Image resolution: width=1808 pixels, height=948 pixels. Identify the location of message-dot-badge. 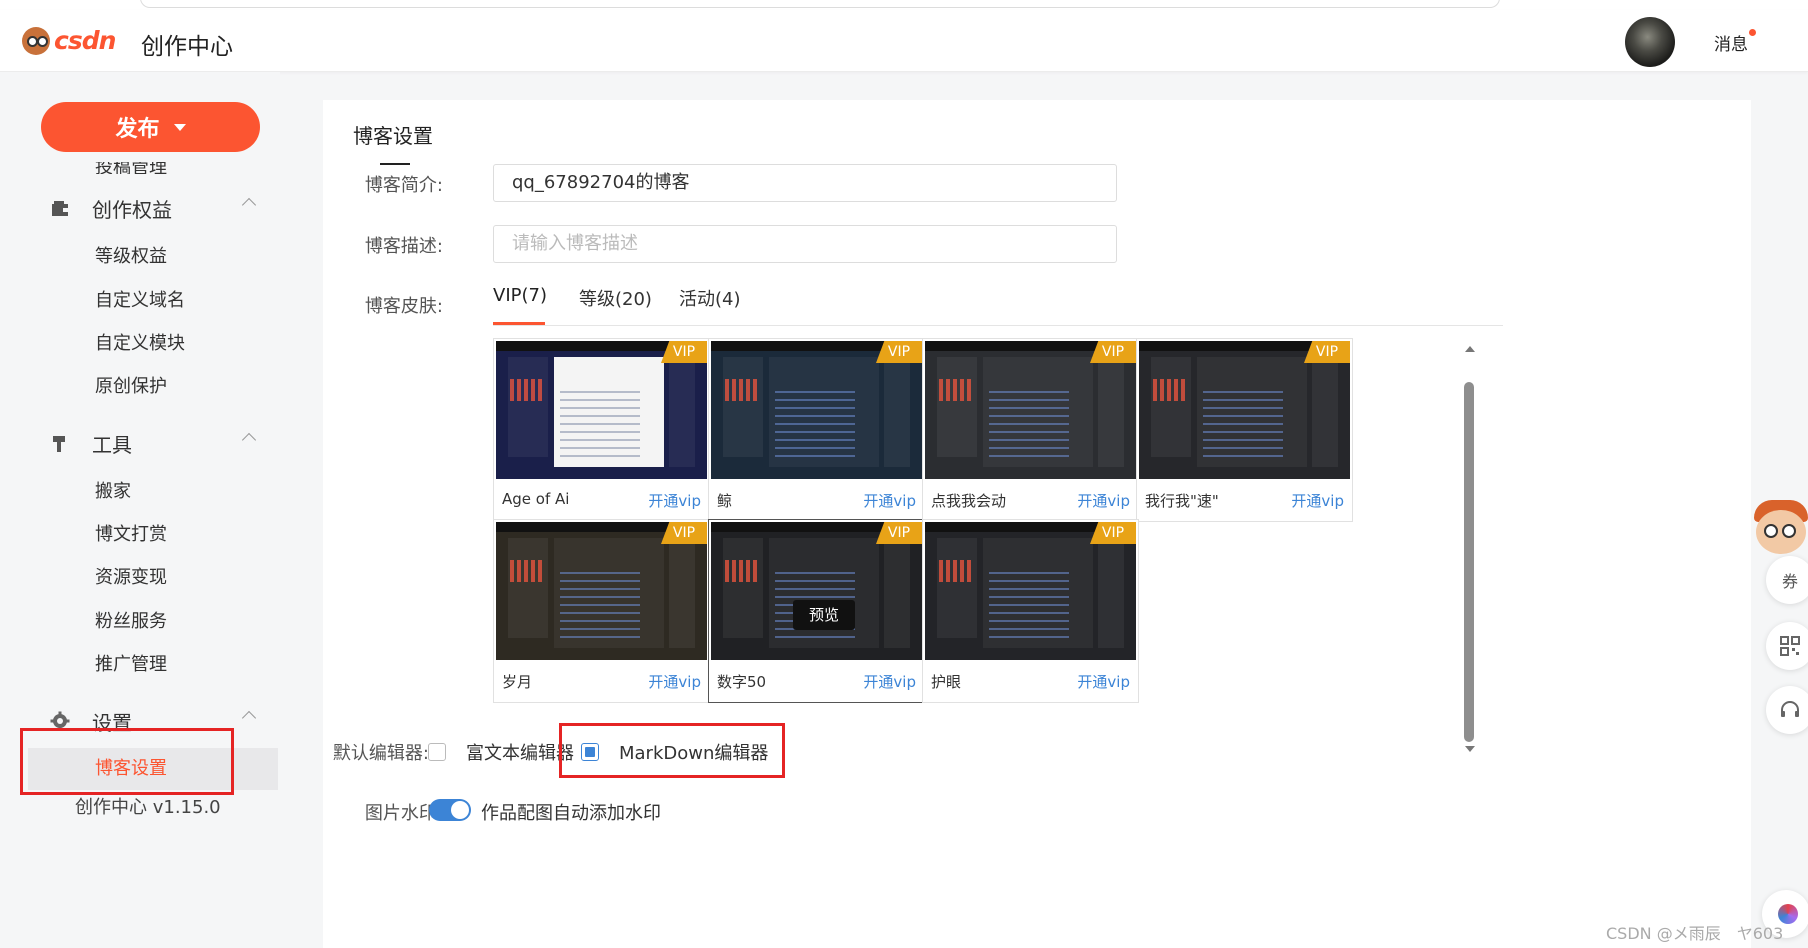
(1752, 32).